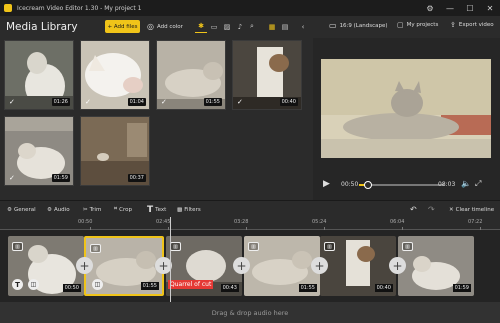 Image resolution: width=500 pixels, height=323 pixels. Describe the element at coordinates (470, 8) in the screenshot. I see `maximize-button: ☐` at that location.